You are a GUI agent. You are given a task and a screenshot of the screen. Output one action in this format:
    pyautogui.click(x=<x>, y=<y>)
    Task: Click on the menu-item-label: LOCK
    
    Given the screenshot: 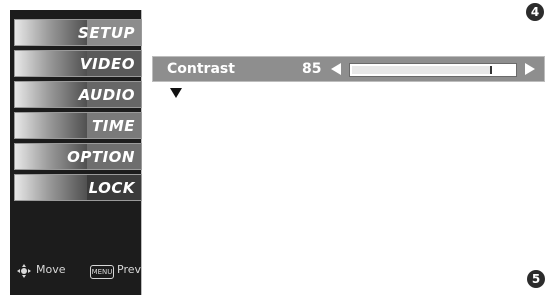 What is the action you would take?
    pyautogui.click(x=111, y=188)
    